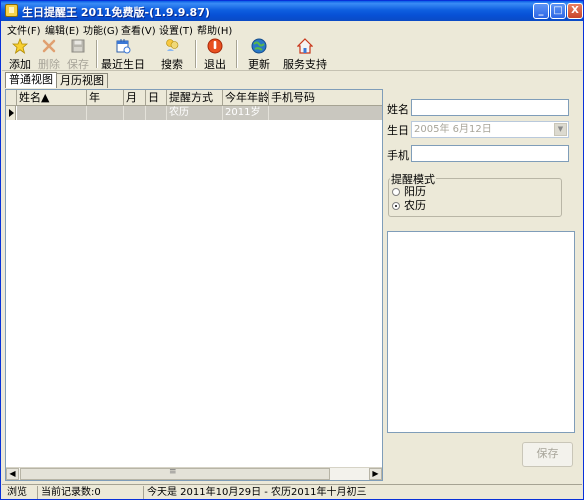  What do you see at coordinates (398, 109) in the screenshot?
I see `name-label: 姓名` at bounding box center [398, 109].